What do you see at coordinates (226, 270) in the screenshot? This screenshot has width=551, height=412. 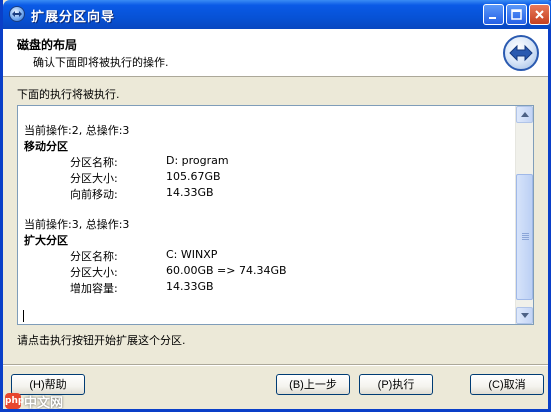 I see `op2-row-value: 60.00GB => 74.34GB` at bounding box center [226, 270].